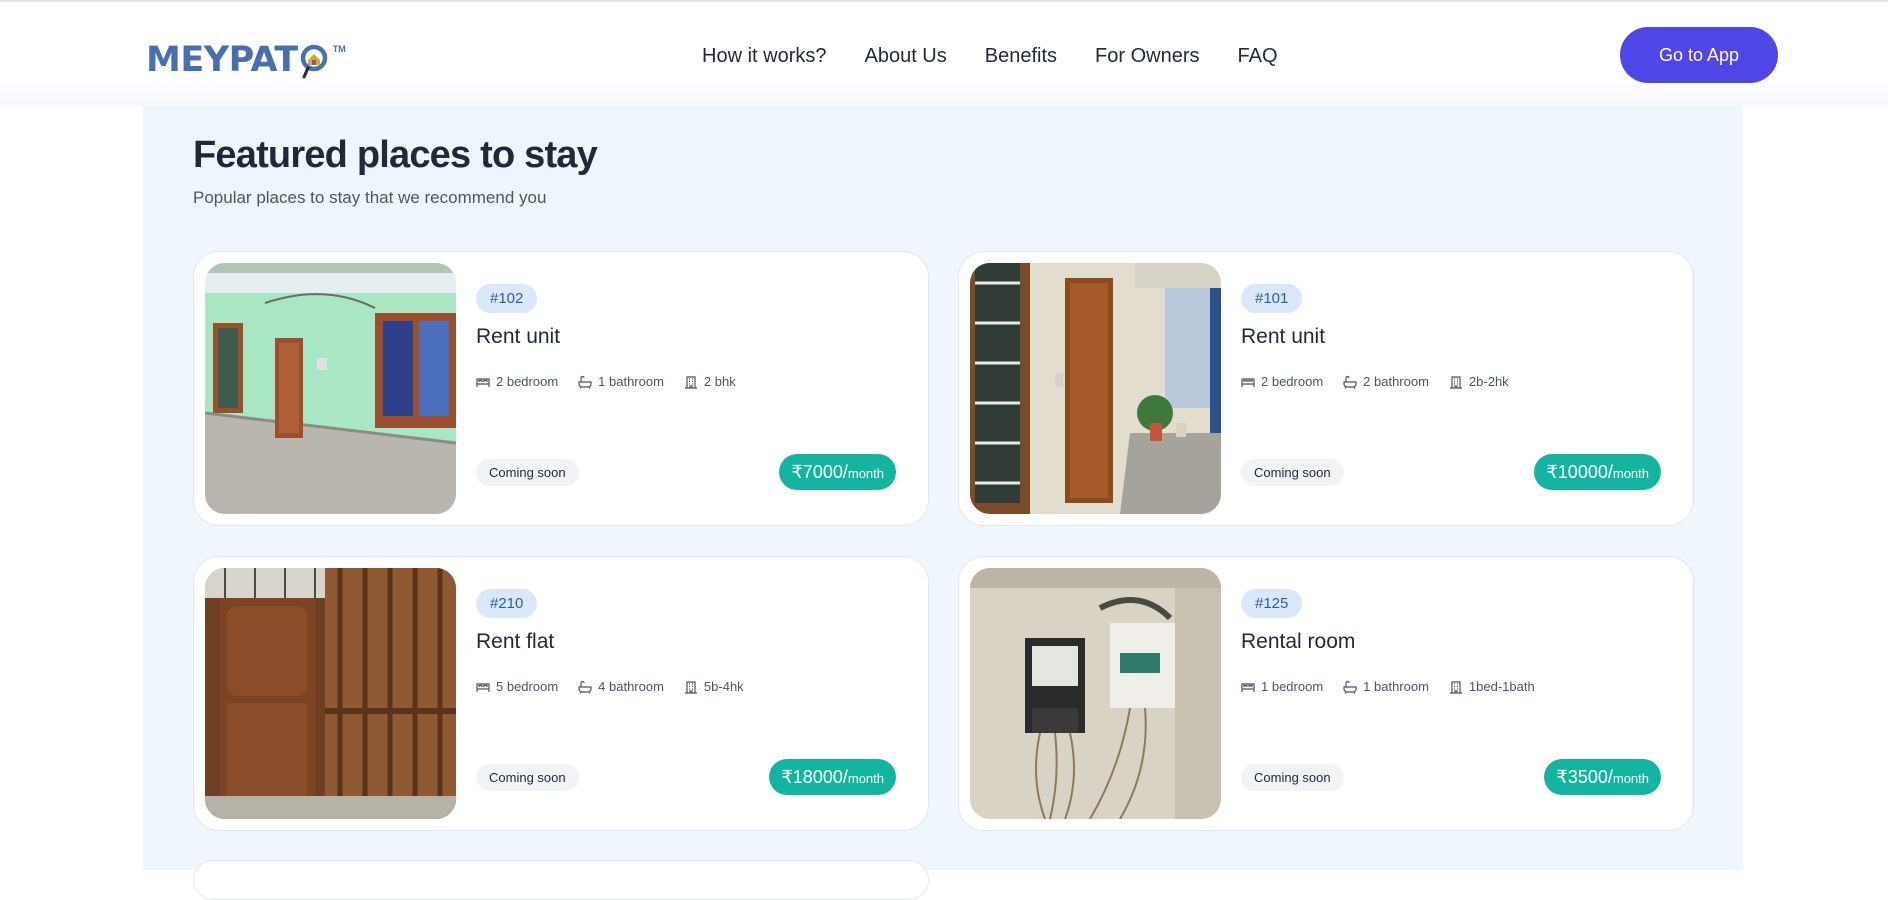 This screenshot has height=900, width=1888. I want to click on listing-features: 2 bedroom 1 bathroom 2 bhk, so click(606, 381).